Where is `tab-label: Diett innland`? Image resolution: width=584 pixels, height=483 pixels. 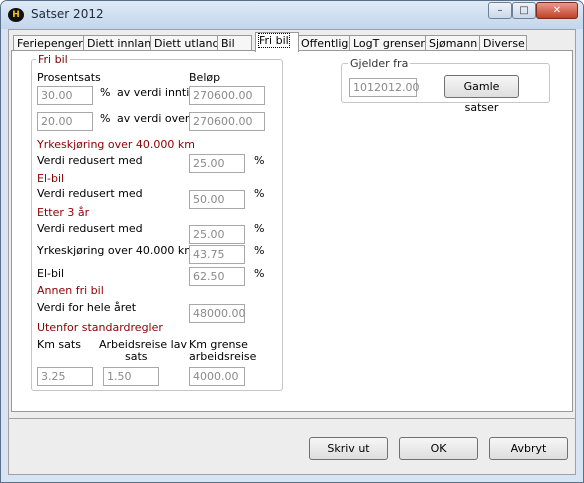
tab-label: Diett innland is located at coordinates (123, 43).